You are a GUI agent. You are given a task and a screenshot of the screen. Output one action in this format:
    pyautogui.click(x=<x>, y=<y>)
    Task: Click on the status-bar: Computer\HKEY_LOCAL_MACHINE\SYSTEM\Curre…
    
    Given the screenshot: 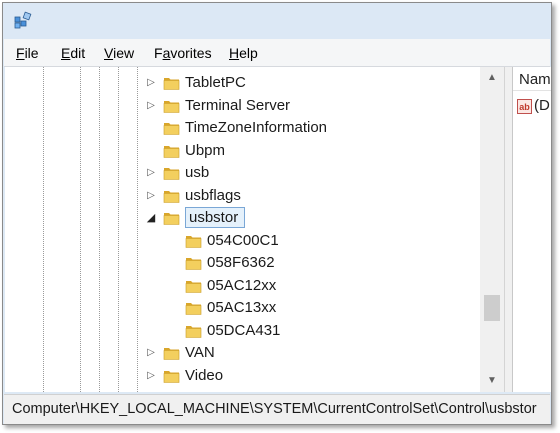 What is the action you would take?
    pyautogui.click(x=277, y=409)
    